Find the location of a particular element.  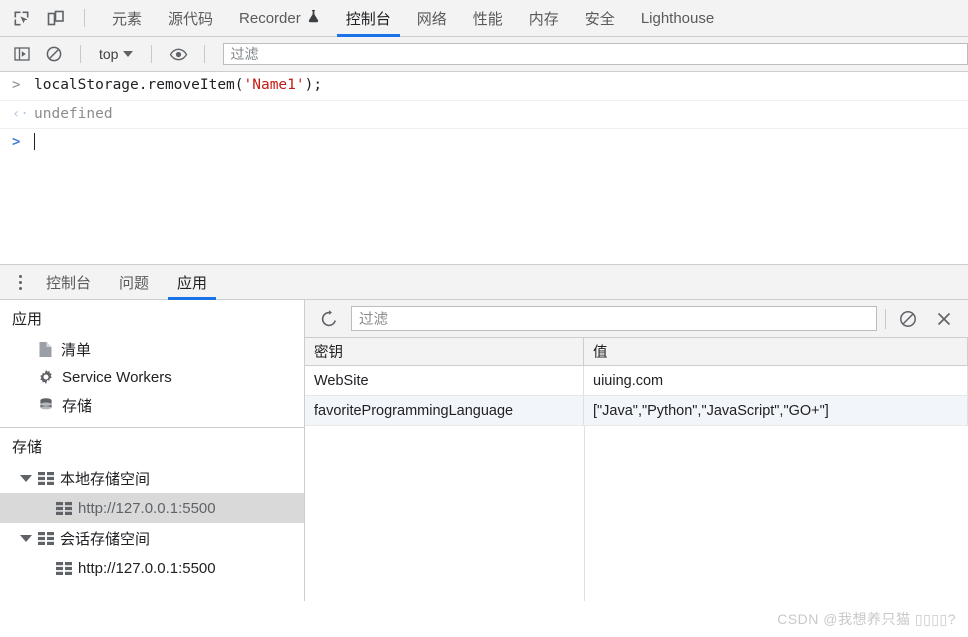

drawer-tabbar: 控制台 问题 应用 is located at coordinates (484, 282).